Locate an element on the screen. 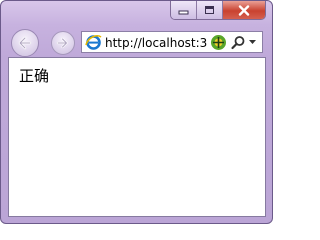 This screenshot has height=240, width=320. search-icon is located at coordinates (238, 42).